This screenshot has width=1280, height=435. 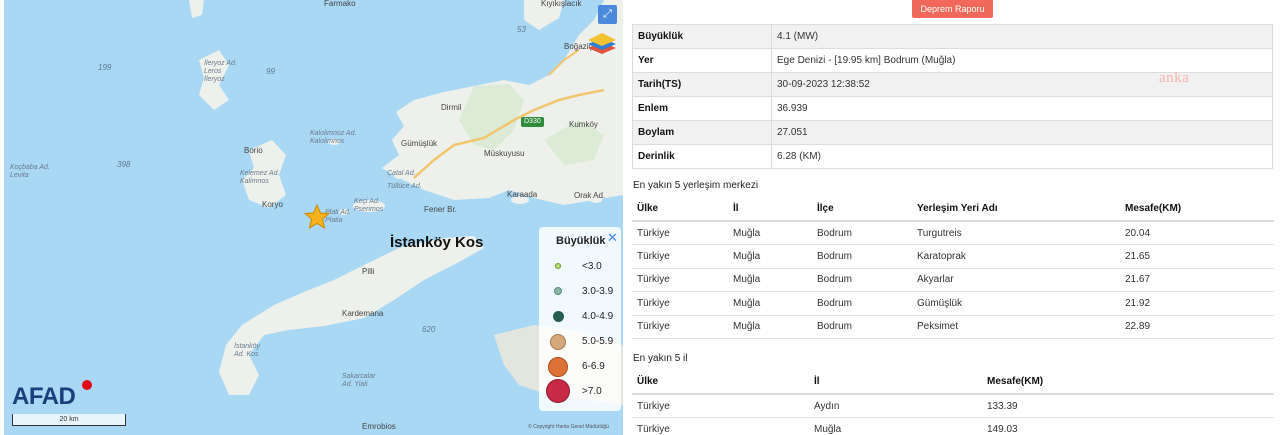 I want to click on table-row: Türkiye Aydın 133.39, so click(x=953, y=406).